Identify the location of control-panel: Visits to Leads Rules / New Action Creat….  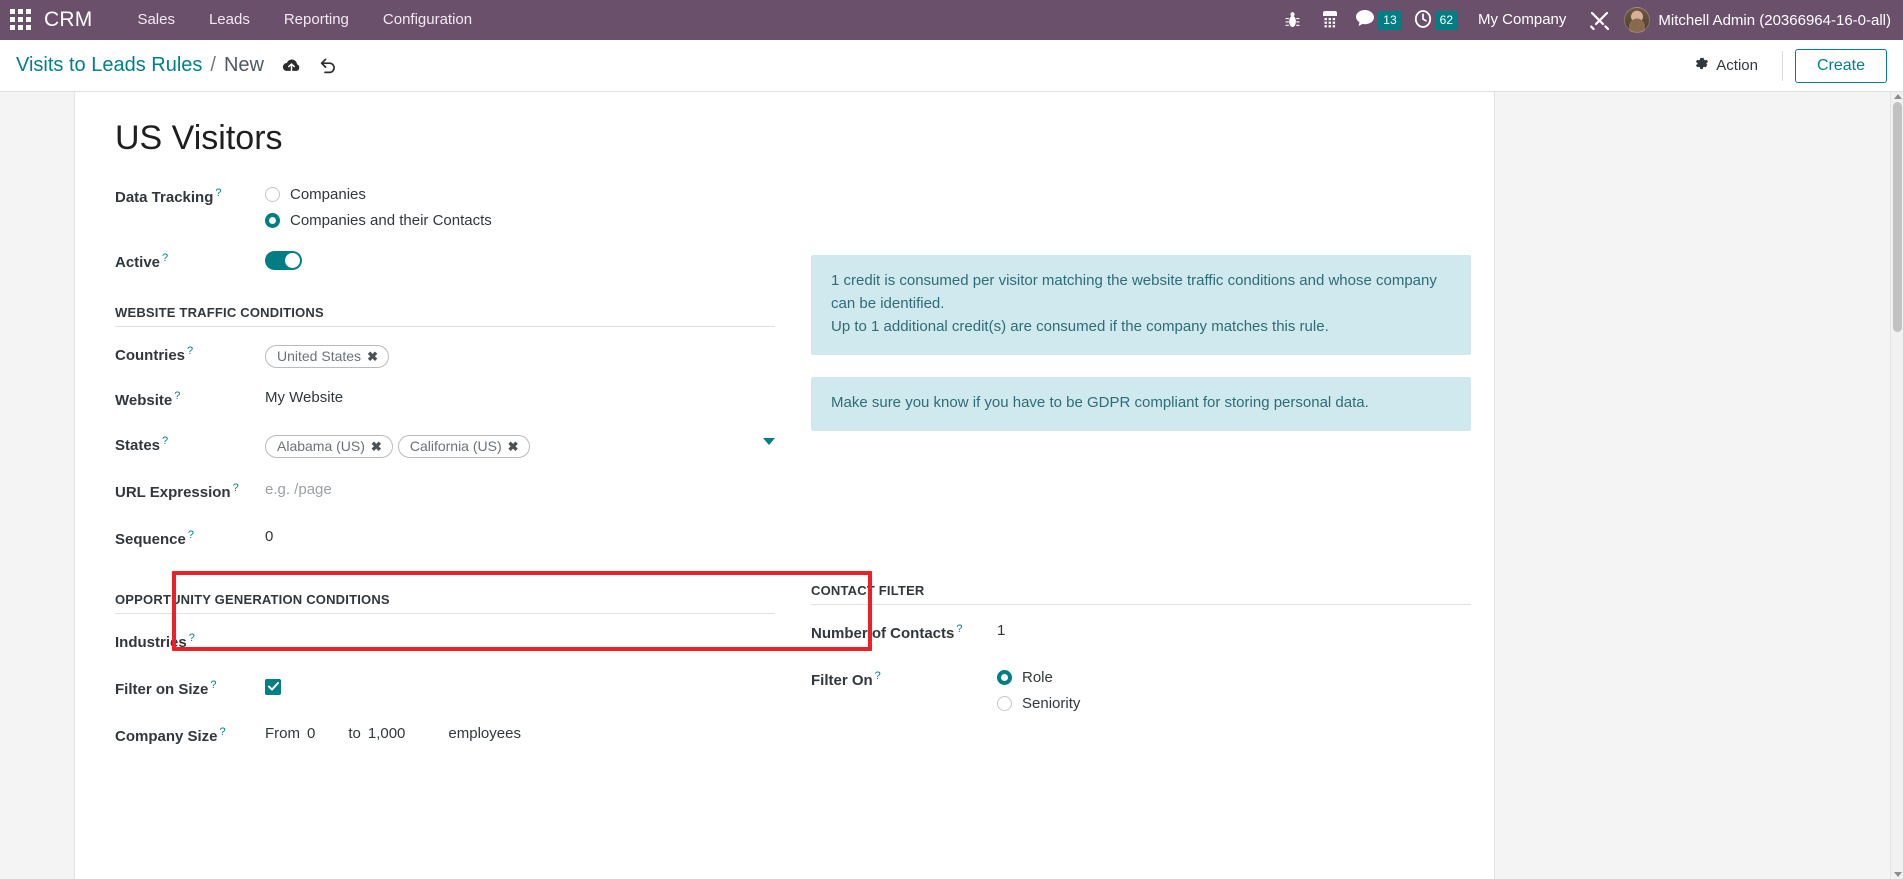
(951, 66).